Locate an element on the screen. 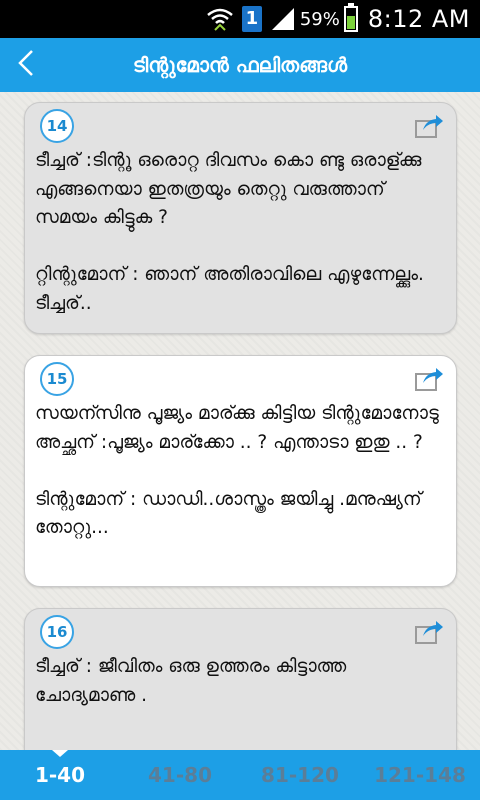  active-tab-indicator is located at coordinates (60, 753).